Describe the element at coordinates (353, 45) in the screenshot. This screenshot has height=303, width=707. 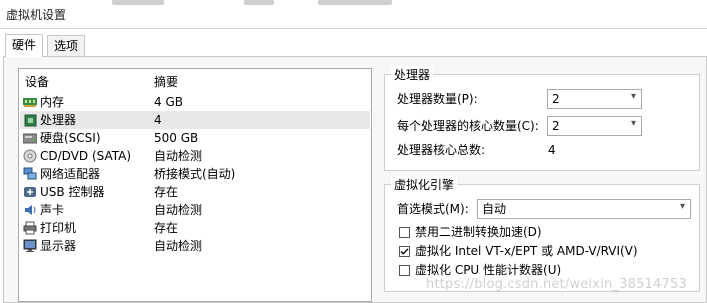
I see `tab-bar: 硬件 选项` at that location.